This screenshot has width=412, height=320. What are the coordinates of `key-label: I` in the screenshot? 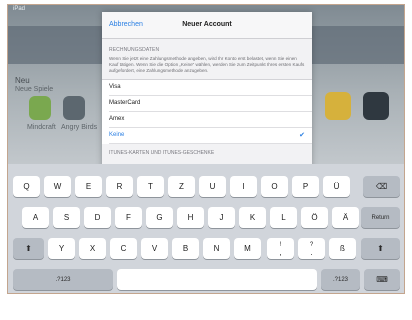 It's located at (243, 186).